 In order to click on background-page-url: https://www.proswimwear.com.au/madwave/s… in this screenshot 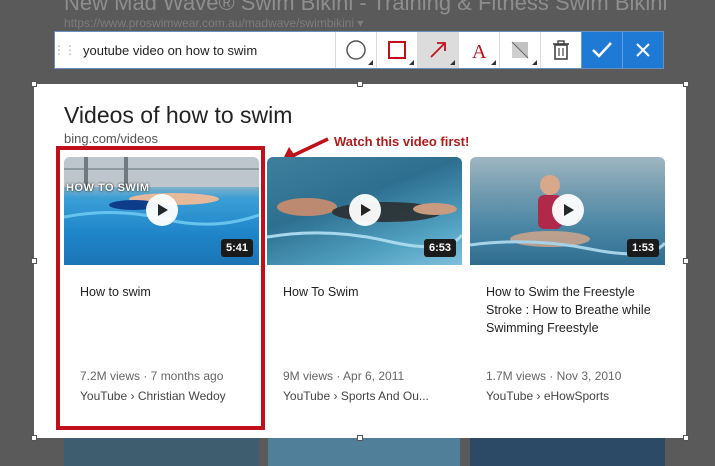, I will do `click(214, 23)`.